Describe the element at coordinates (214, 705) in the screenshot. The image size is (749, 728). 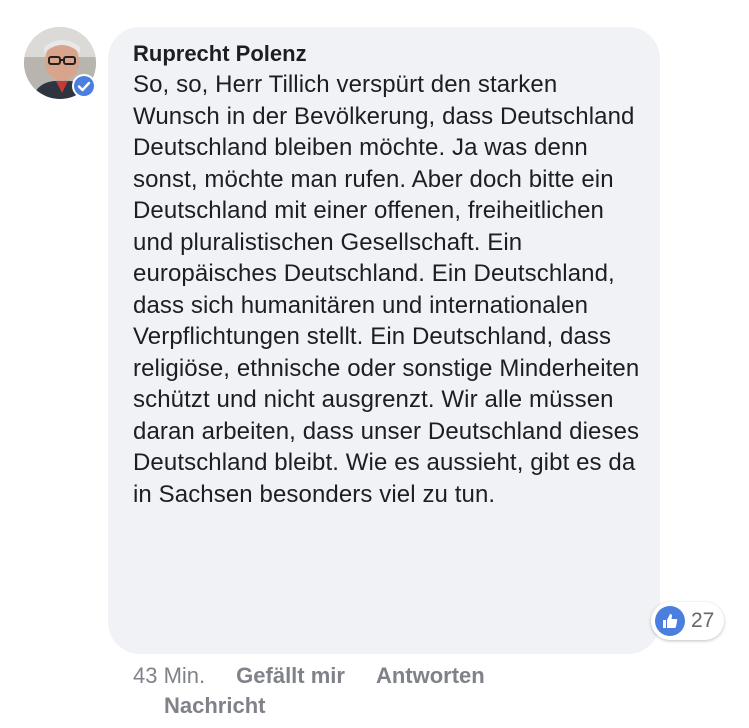
I see `message-button: Nachricht` at that location.